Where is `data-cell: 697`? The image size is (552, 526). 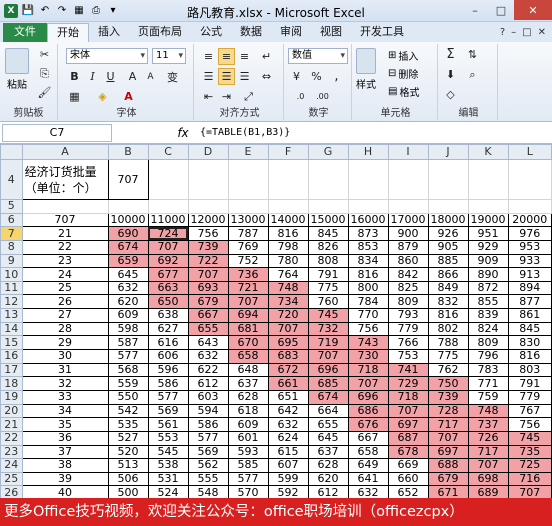 data-cell: 697 is located at coordinates (448, 452).